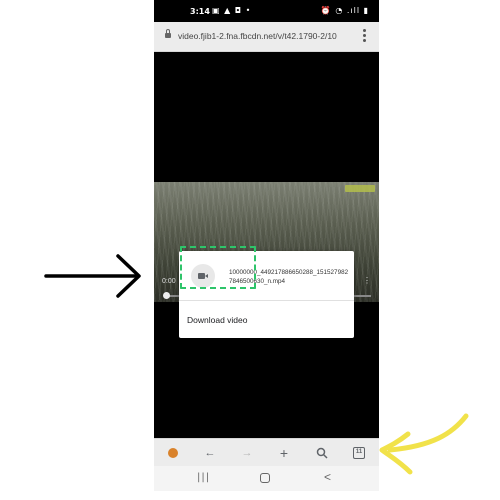  Describe the element at coordinates (168, 34) in the screenshot. I see `lock-icon` at that location.